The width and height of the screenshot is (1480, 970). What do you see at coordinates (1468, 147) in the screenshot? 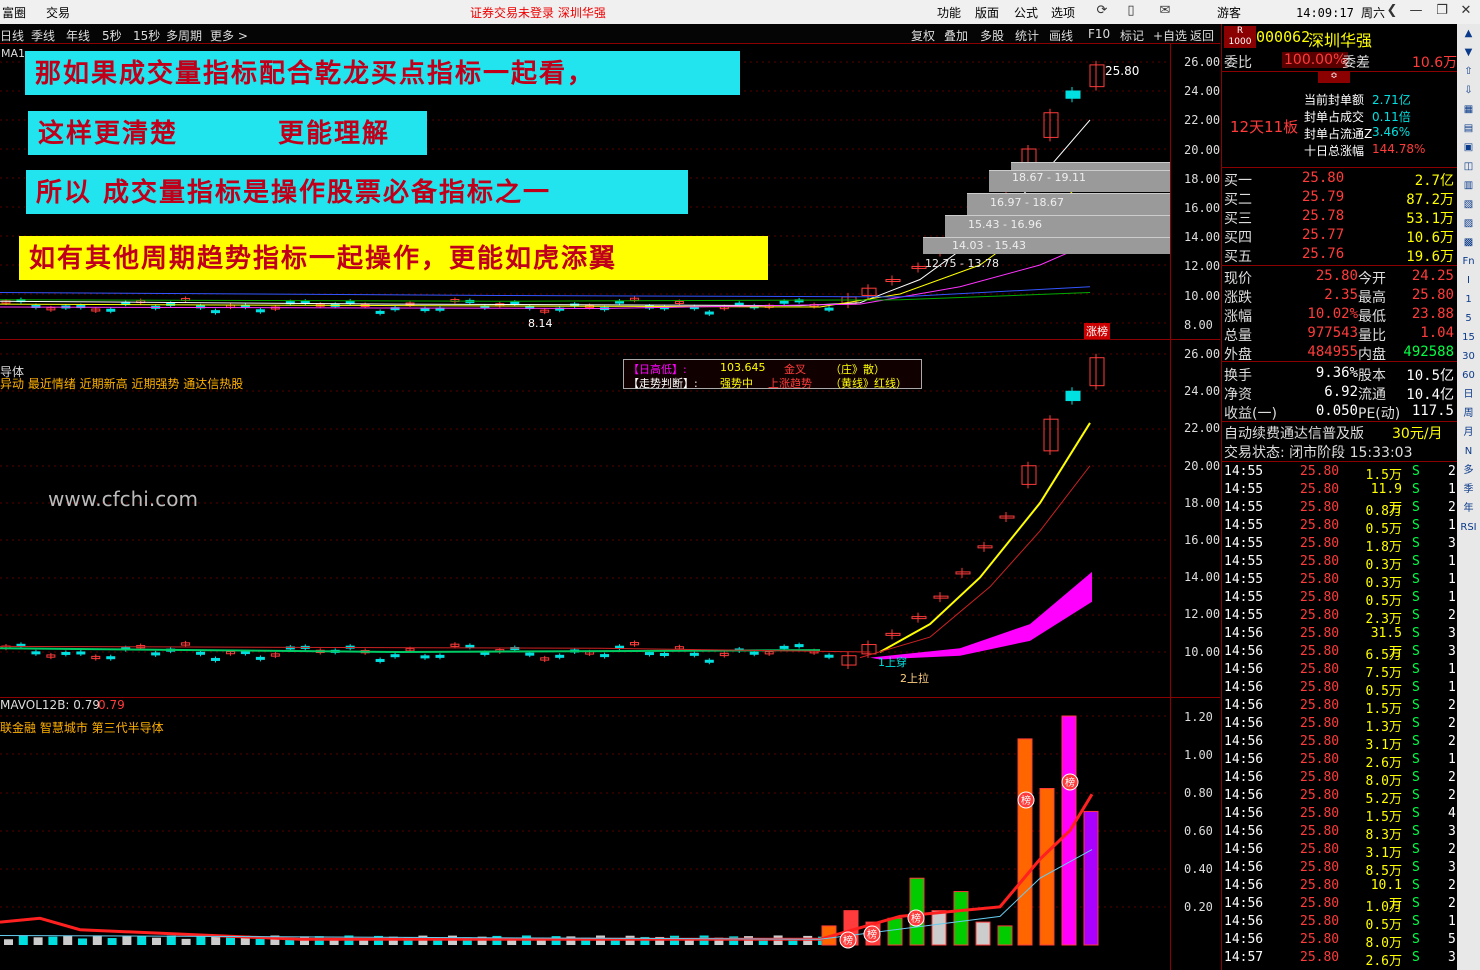
I see `side-tool-icon: ▣` at bounding box center [1468, 147].